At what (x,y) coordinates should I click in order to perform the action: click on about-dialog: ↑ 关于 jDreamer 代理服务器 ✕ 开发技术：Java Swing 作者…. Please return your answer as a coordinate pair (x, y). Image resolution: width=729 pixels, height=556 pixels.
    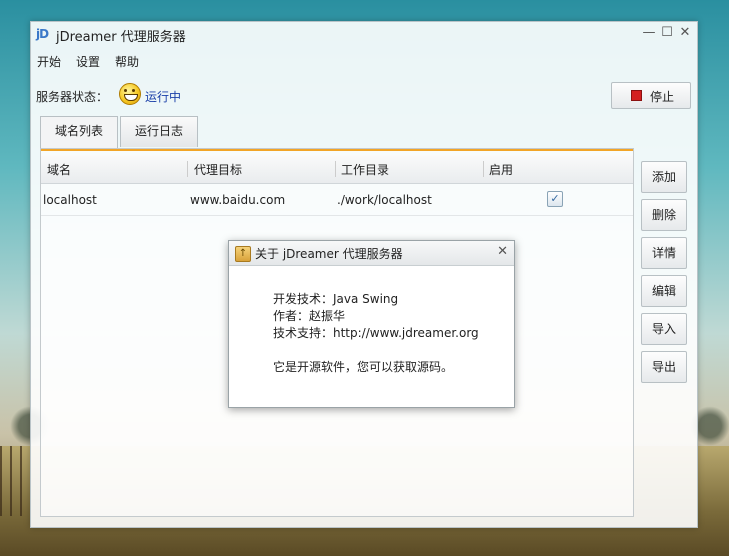
    Looking at the image, I should click on (371, 324).